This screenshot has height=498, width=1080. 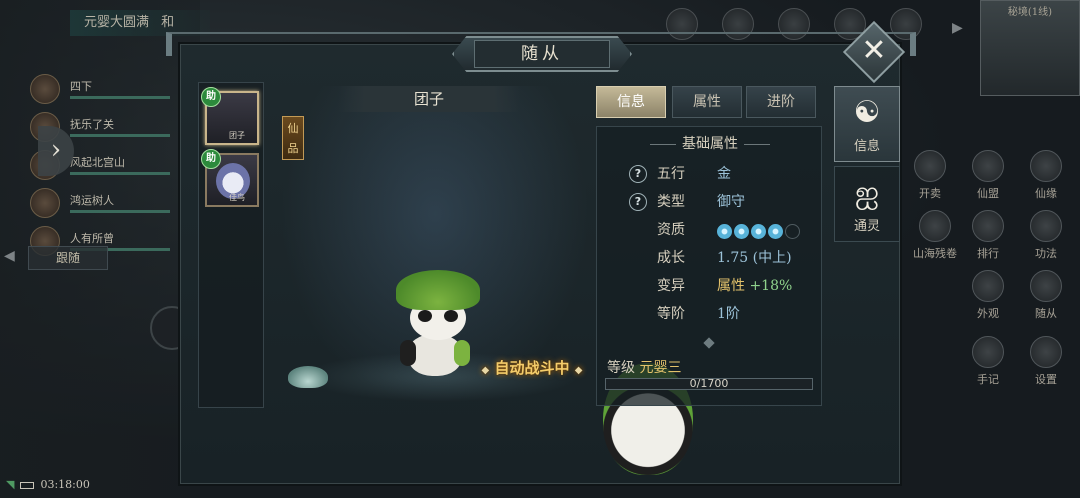 What do you see at coordinates (710, 143) in the screenshot?
I see `section-title: 基础属性` at bounding box center [710, 143].